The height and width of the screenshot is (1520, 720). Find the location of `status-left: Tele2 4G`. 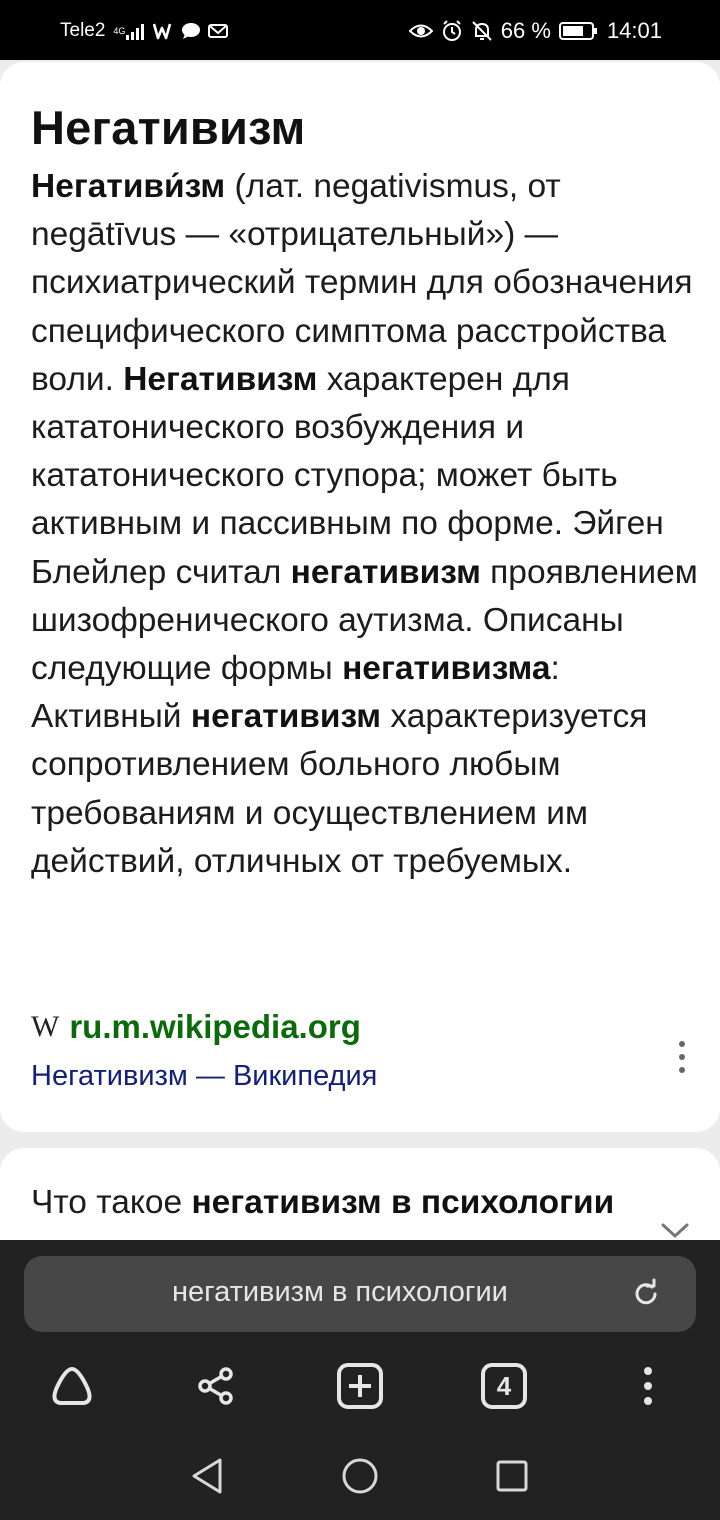

status-left: Tele2 4G is located at coordinates (144, 31).